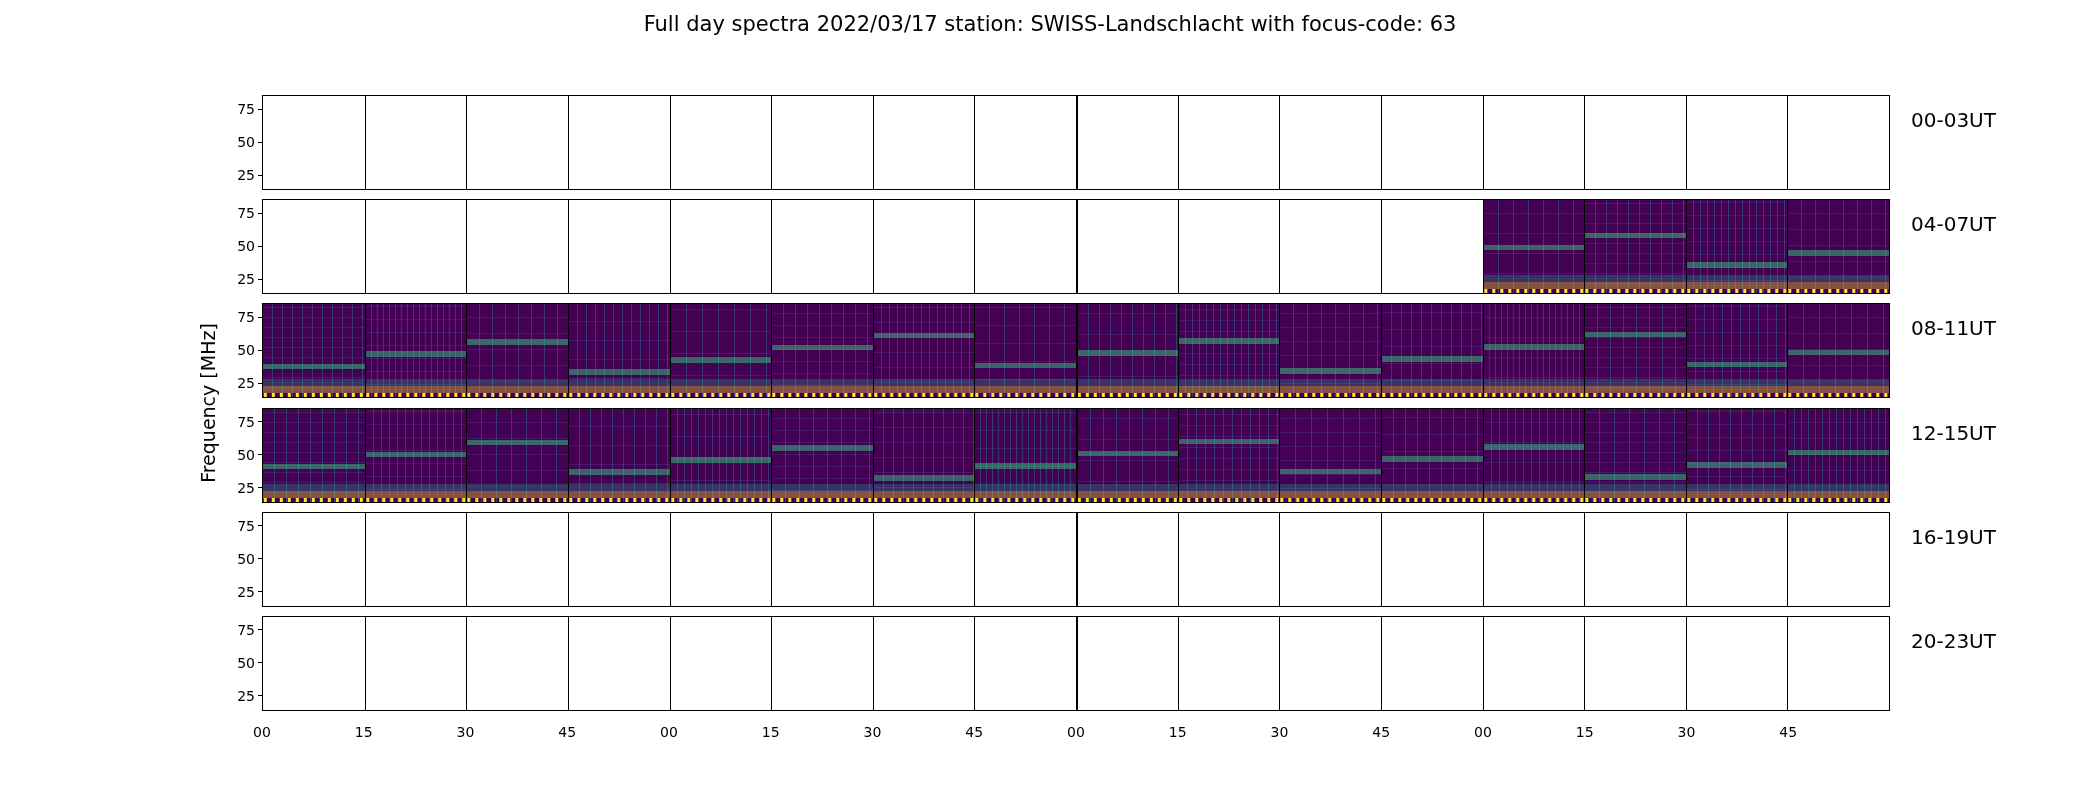 The width and height of the screenshot is (2100, 800). What do you see at coordinates (1953, 120) in the screenshot?
I see `row-label: 00-03UT` at bounding box center [1953, 120].